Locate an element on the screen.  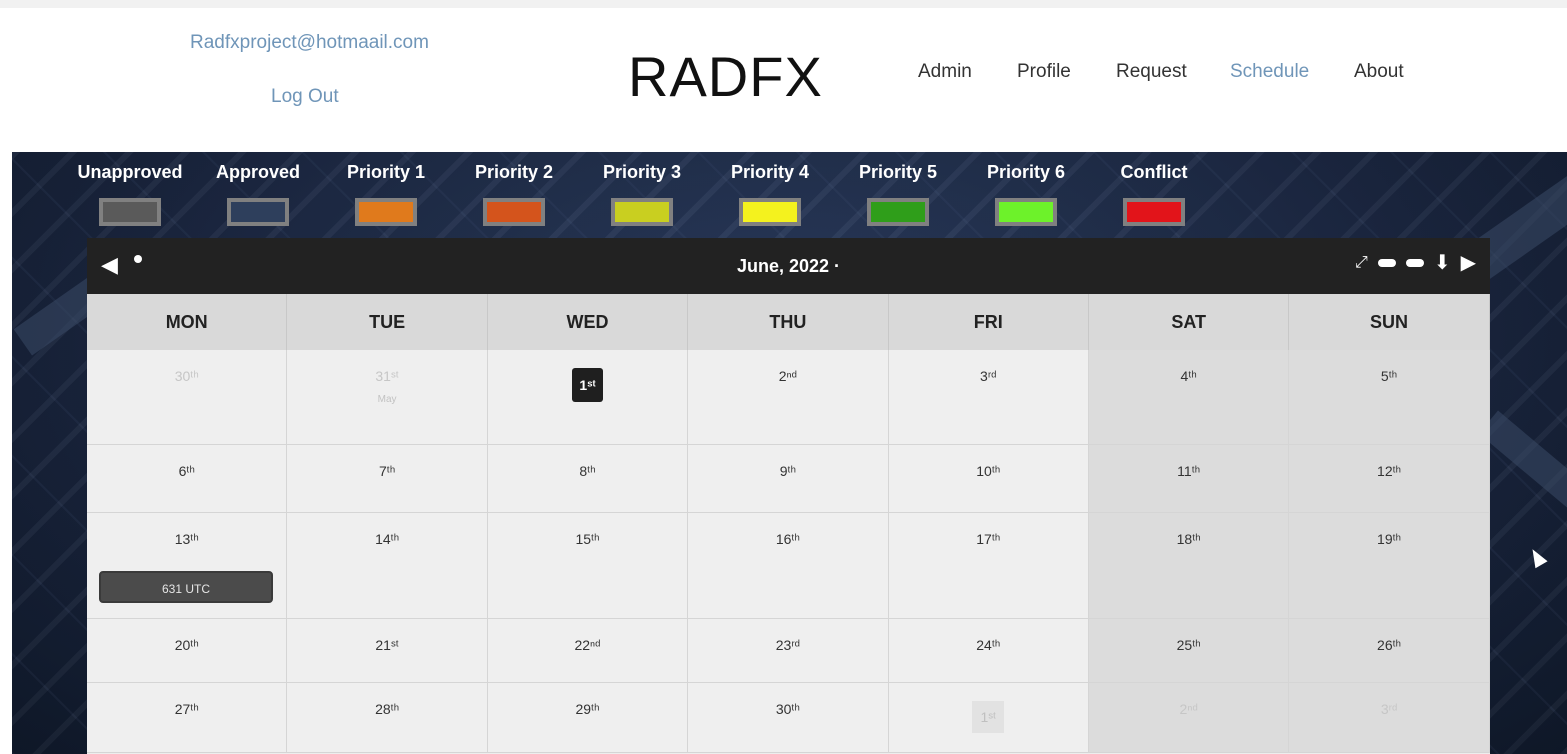
calendar-week-row: 27ᵗʰ 28ᵗʰ 29ᵗʰ 30ᵗʰ 1ˢᵗ 2ⁿᵈ 3ʳᵈ is located at coordinates (788, 718).